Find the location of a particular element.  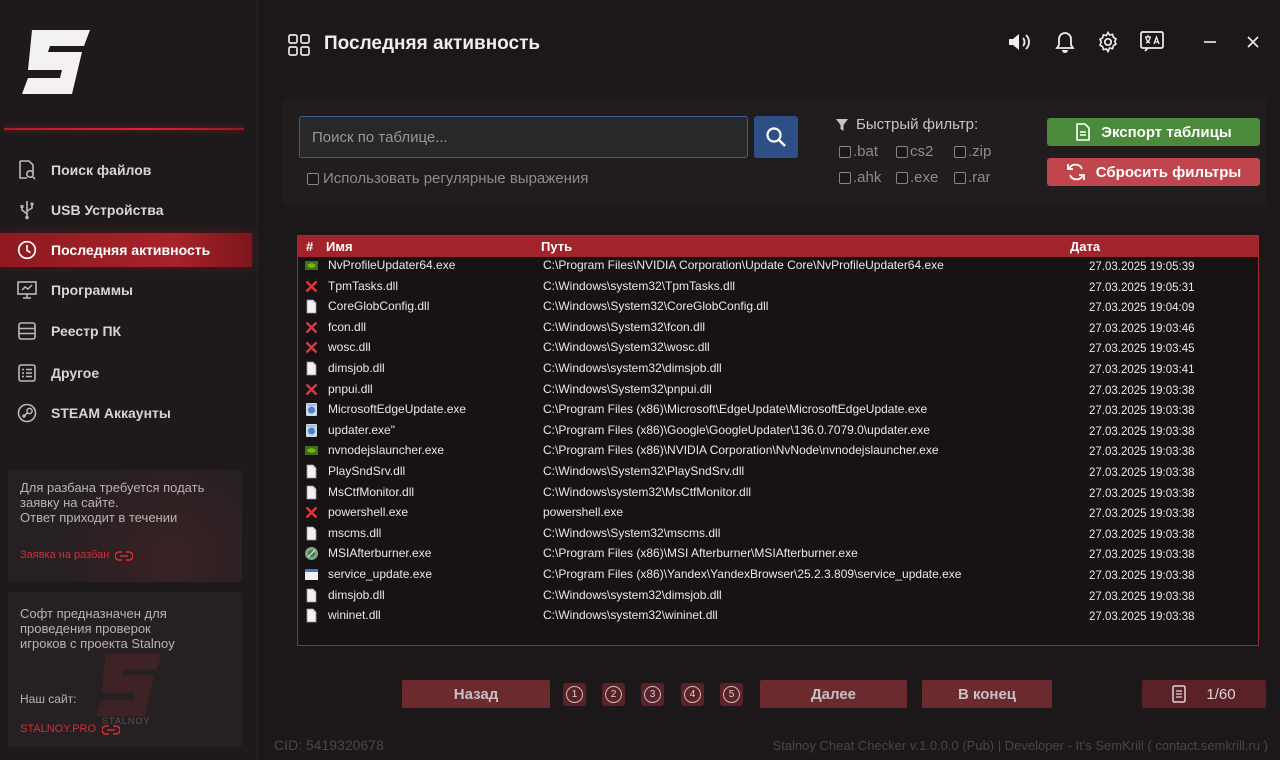

page-counter: 1/60 is located at coordinates (1204, 694).